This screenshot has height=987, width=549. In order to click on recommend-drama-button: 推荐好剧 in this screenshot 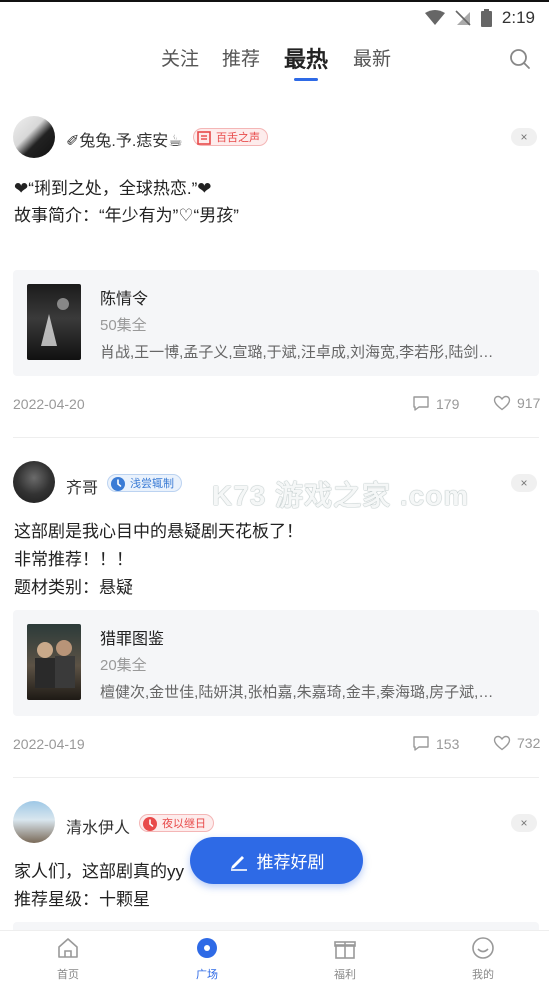, I will do `click(276, 860)`.